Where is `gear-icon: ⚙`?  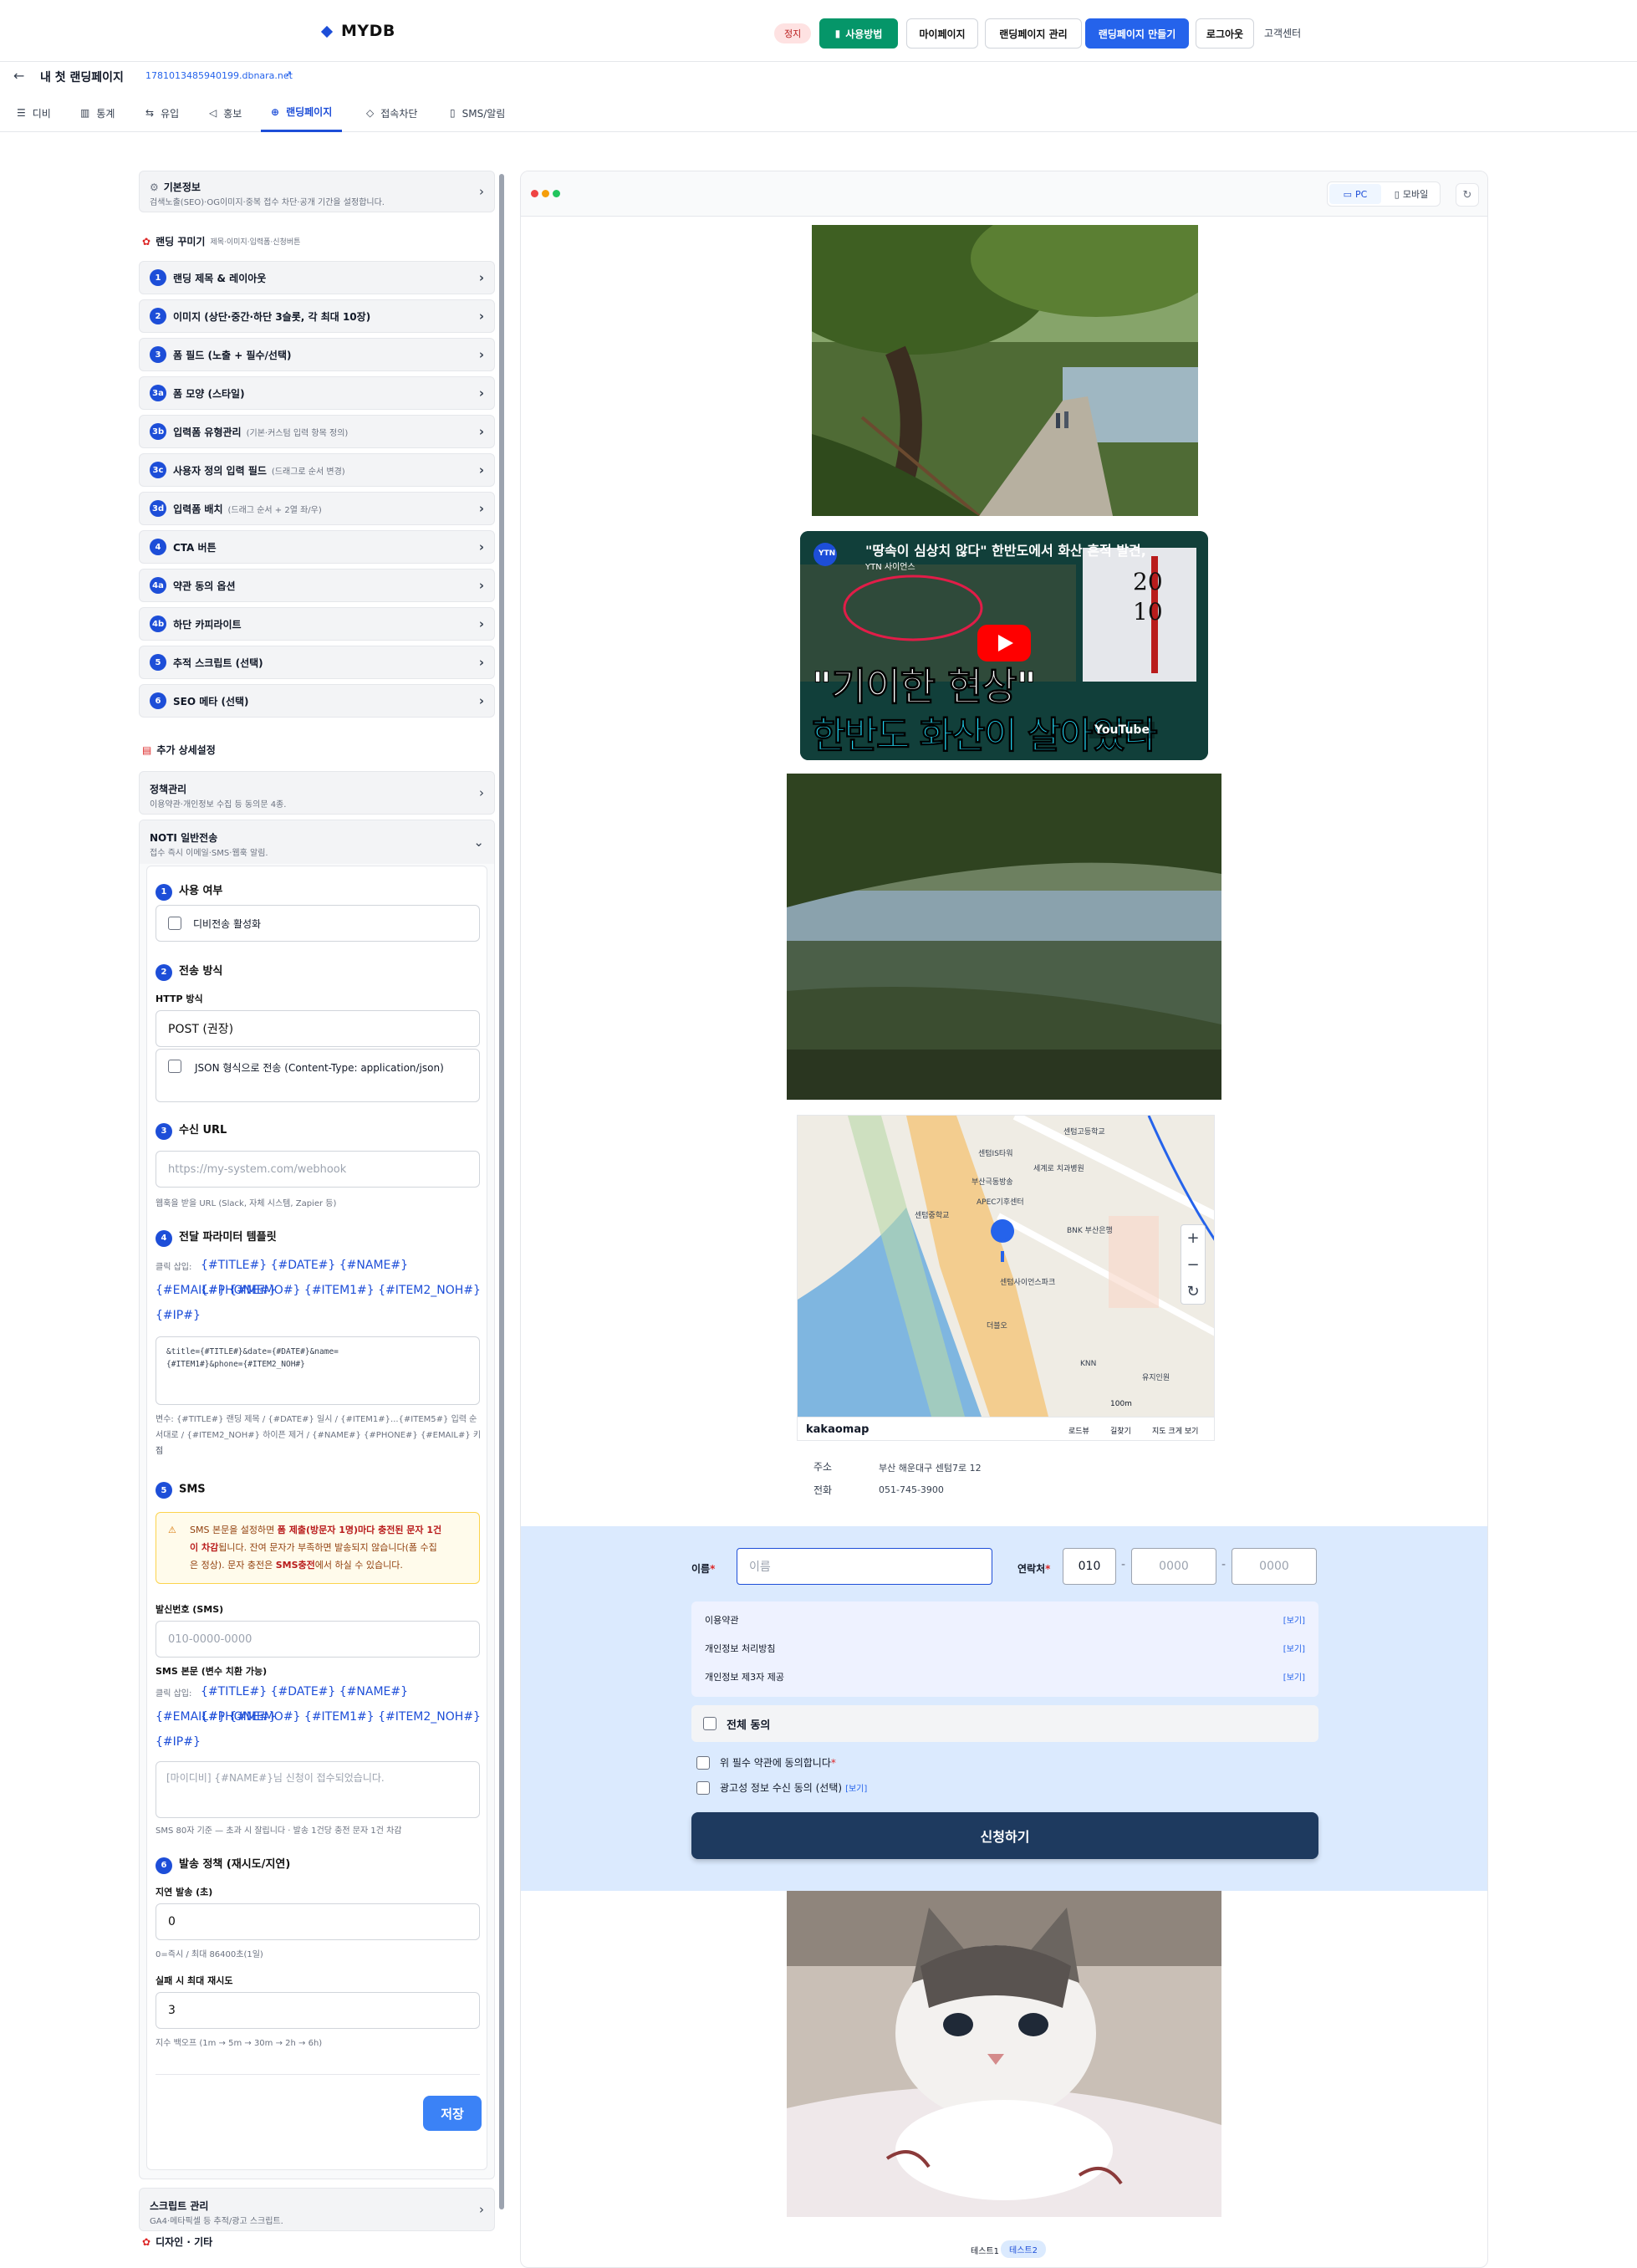
gear-icon: ⚙ is located at coordinates (154, 187).